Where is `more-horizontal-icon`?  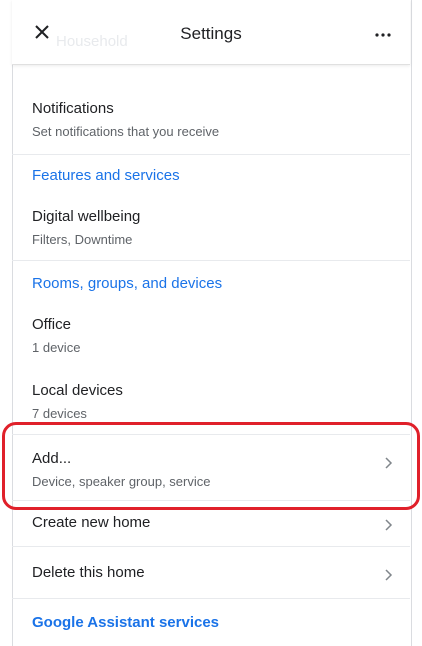
more-horizontal-icon is located at coordinates (383, 32).